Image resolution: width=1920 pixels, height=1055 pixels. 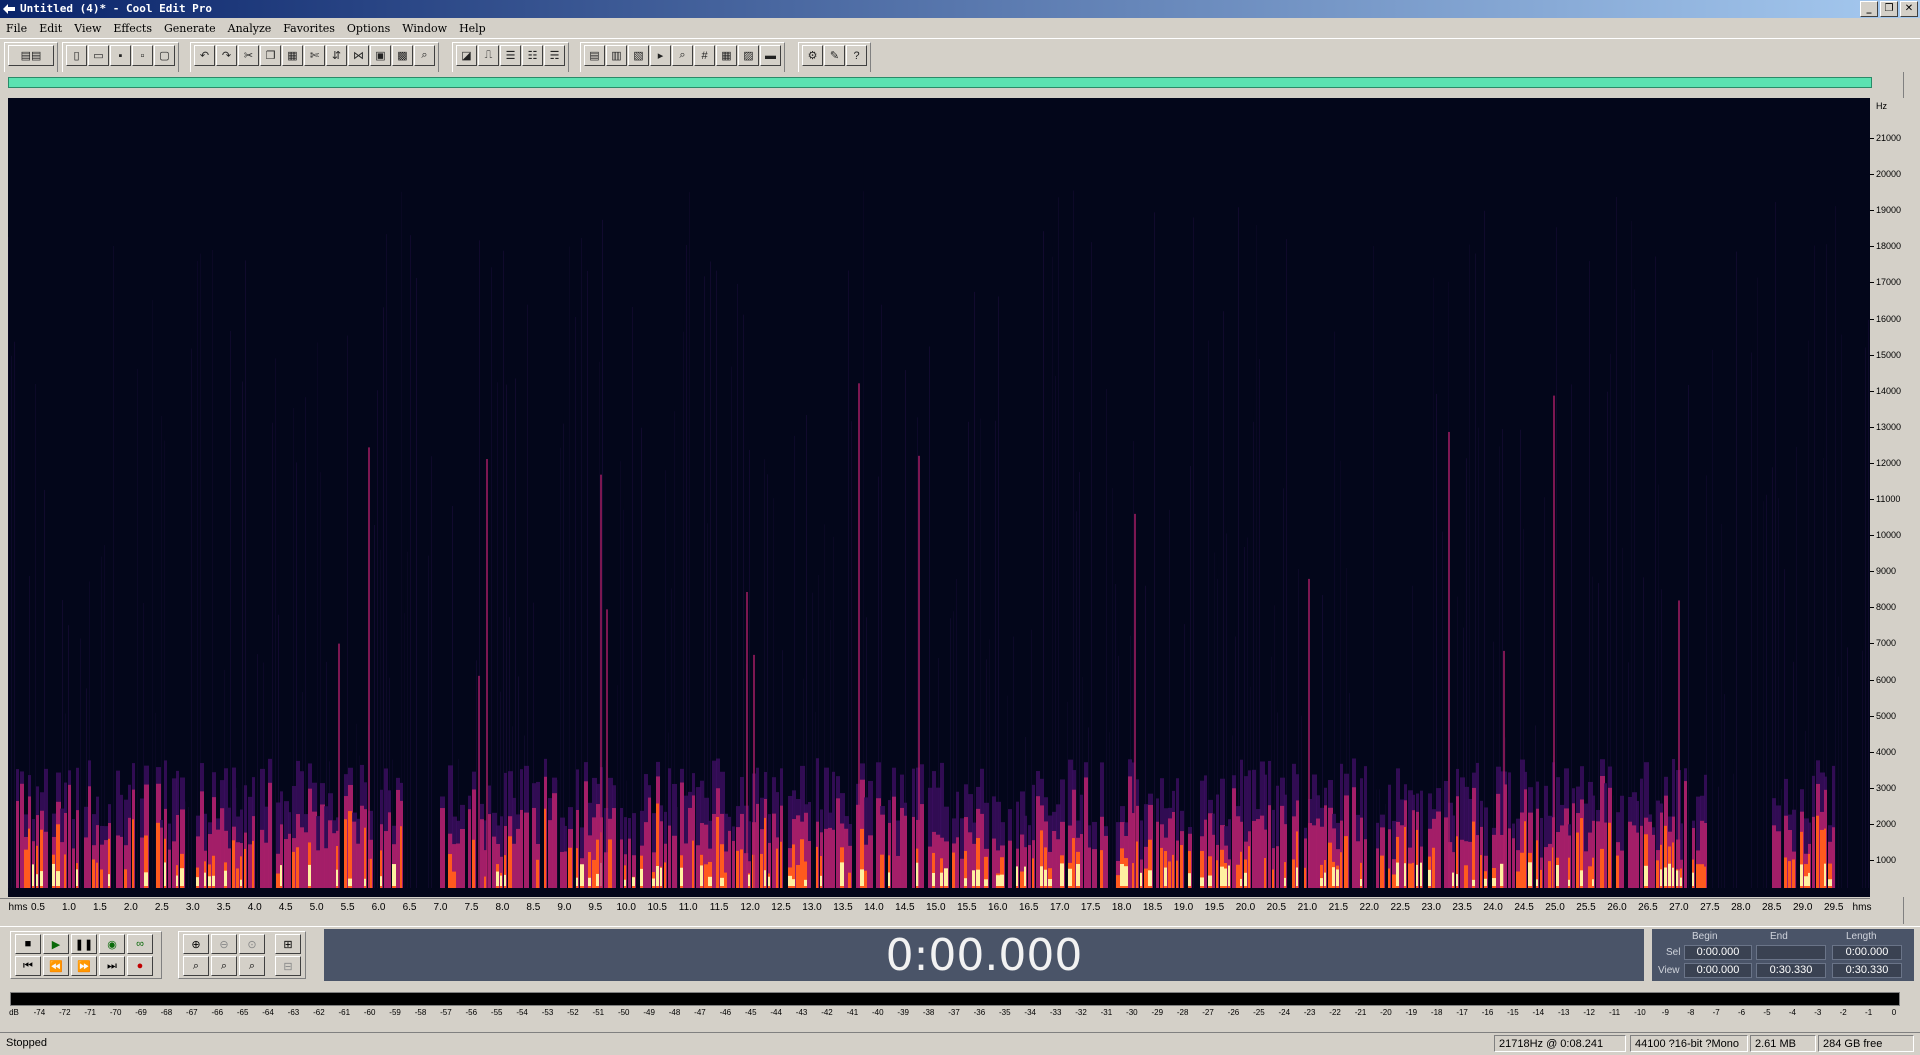 I want to click on crossfade-icon: ⋈, so click(x=358, y=55).